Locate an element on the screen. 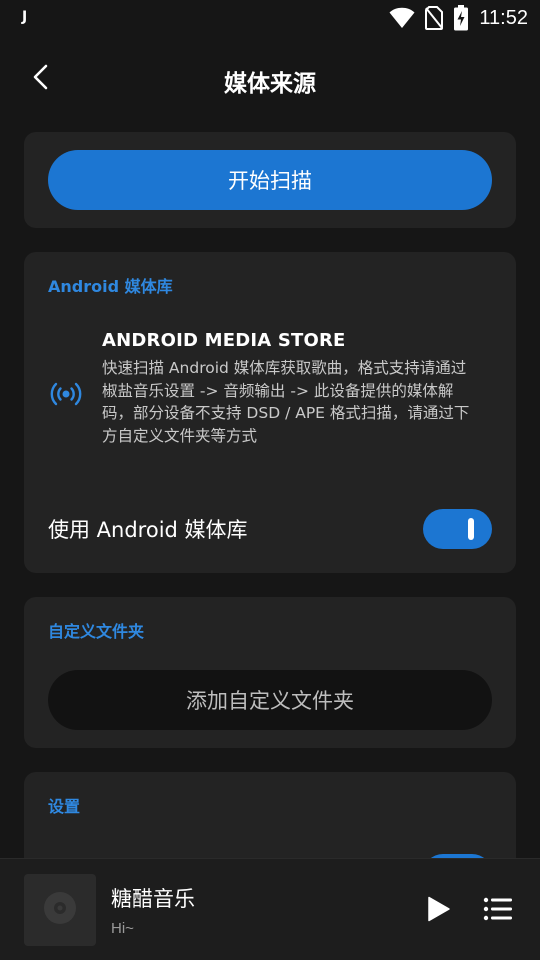 This screenshot has width=540, height=960. section-label-android: Android 媒体库 is located at coordinates (110, 286).